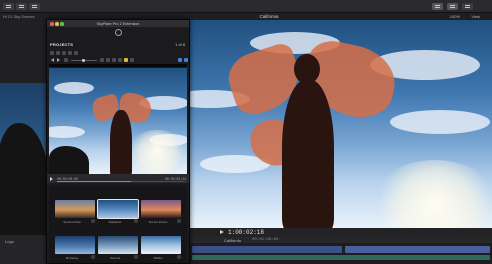 The height and width of the screenshot is (264, 492). Describe the element at coordinates (72, 258) in the screenshot. I see `preset-label: Monterey` at that location.